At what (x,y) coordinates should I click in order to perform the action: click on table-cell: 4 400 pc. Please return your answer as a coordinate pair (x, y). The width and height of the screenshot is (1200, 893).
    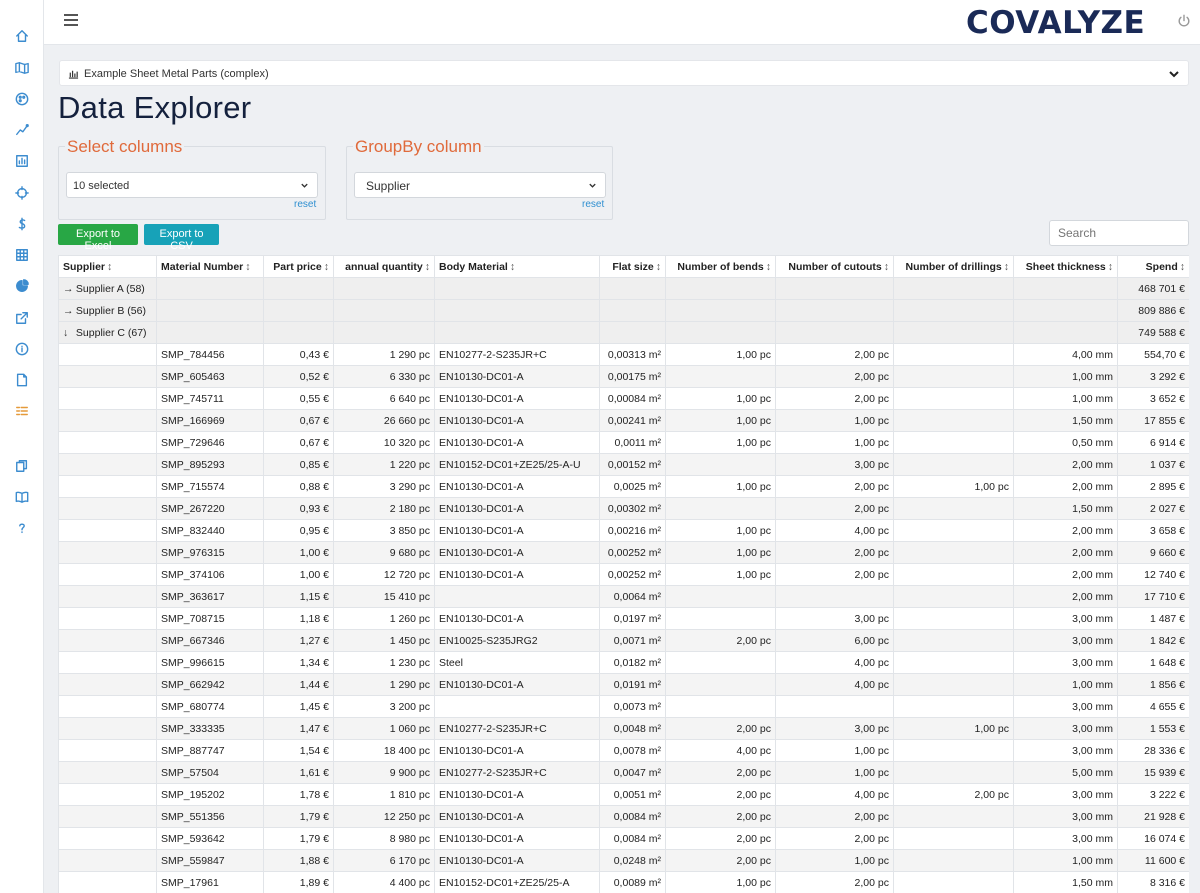
    Looking at the image, I should click on (384, 882).